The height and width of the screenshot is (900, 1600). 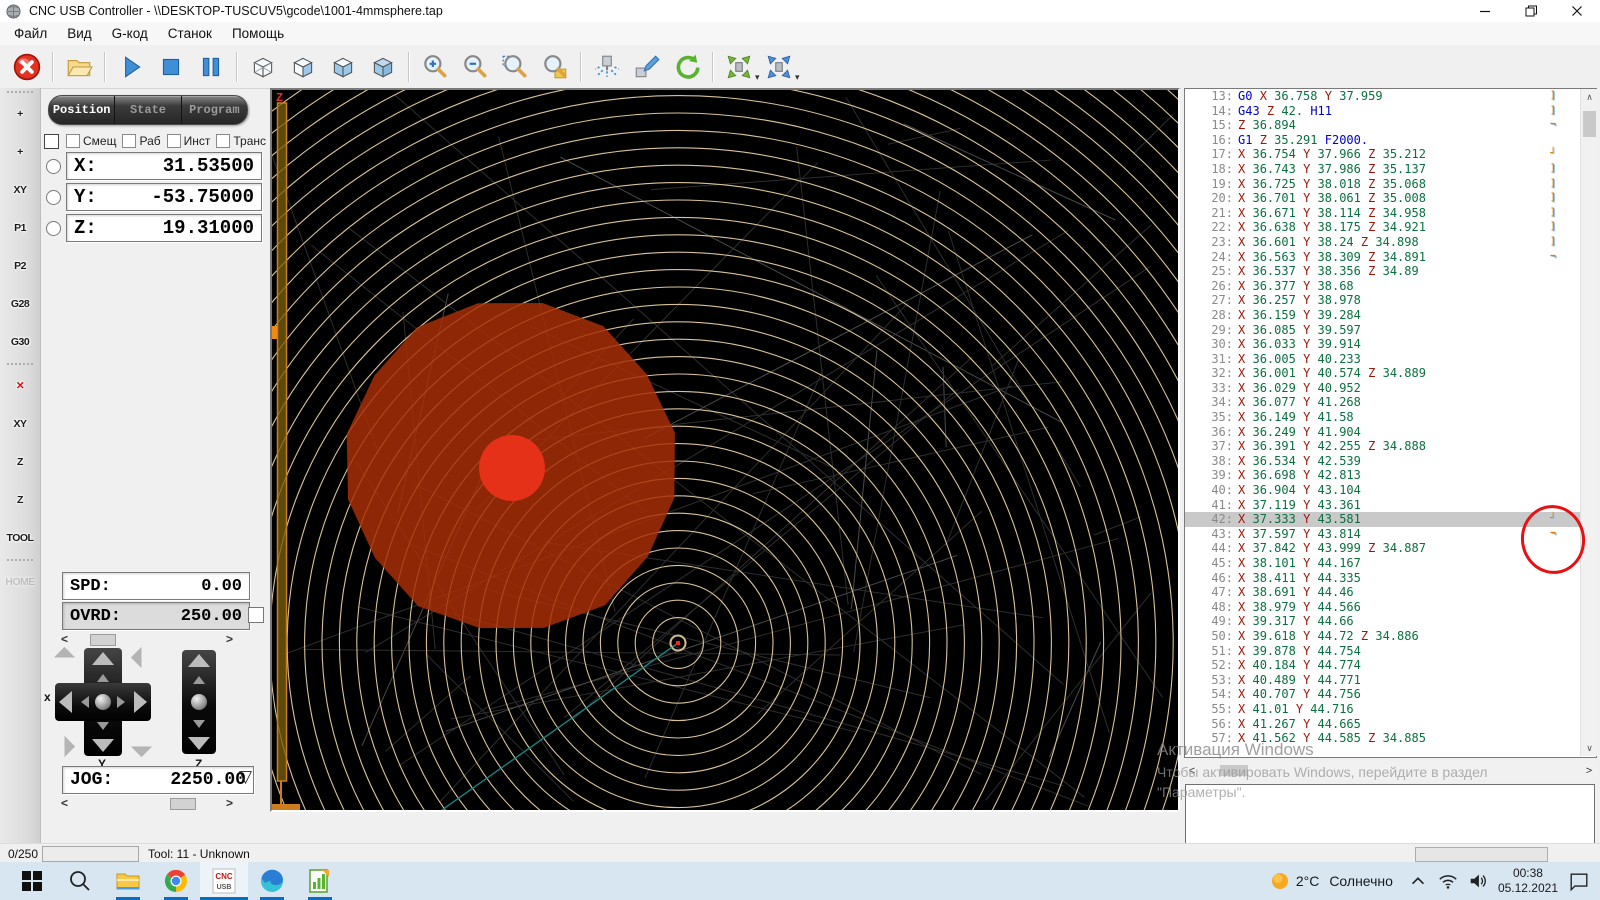 I want to click on jog-diag-up-left-icon, so click(x=64, y=657).